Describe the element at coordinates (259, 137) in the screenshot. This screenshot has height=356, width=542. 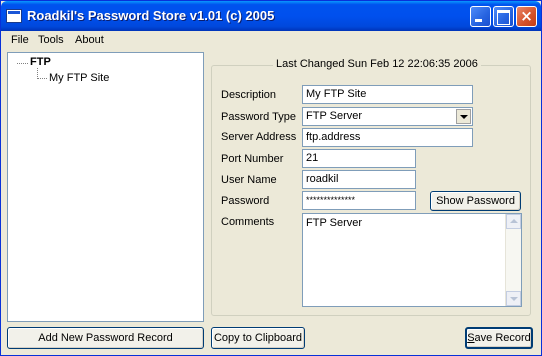
I see `server-address-label: Server Address` at that location.